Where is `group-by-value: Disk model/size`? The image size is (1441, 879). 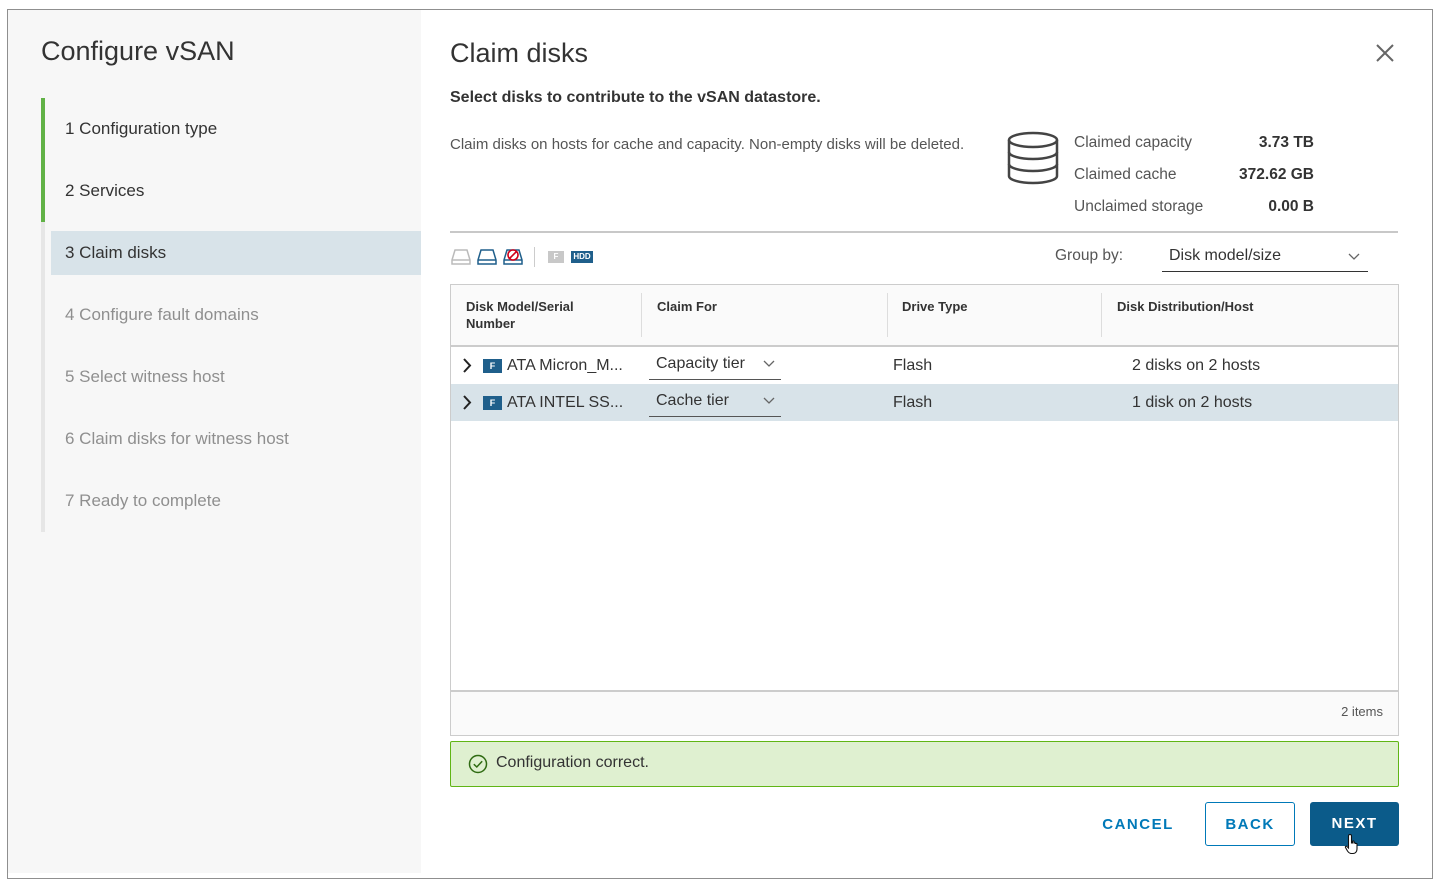
group-by-value: Disk model/size is located at coordinates (1225, 255).